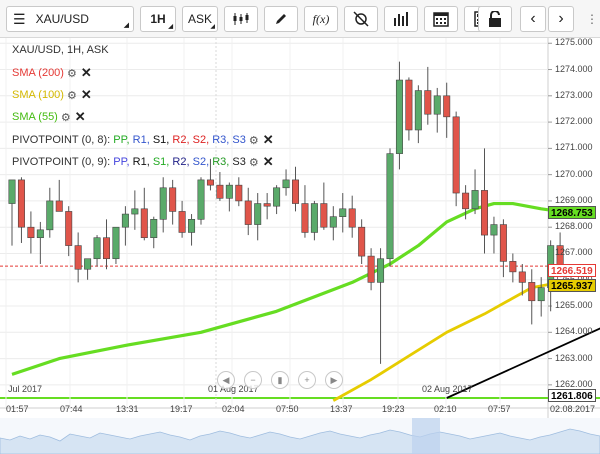 This screenshot has width=600, height=454. I want to click on legend-sma100: SMA (100) ⚙ ✕, so click(52, 95).